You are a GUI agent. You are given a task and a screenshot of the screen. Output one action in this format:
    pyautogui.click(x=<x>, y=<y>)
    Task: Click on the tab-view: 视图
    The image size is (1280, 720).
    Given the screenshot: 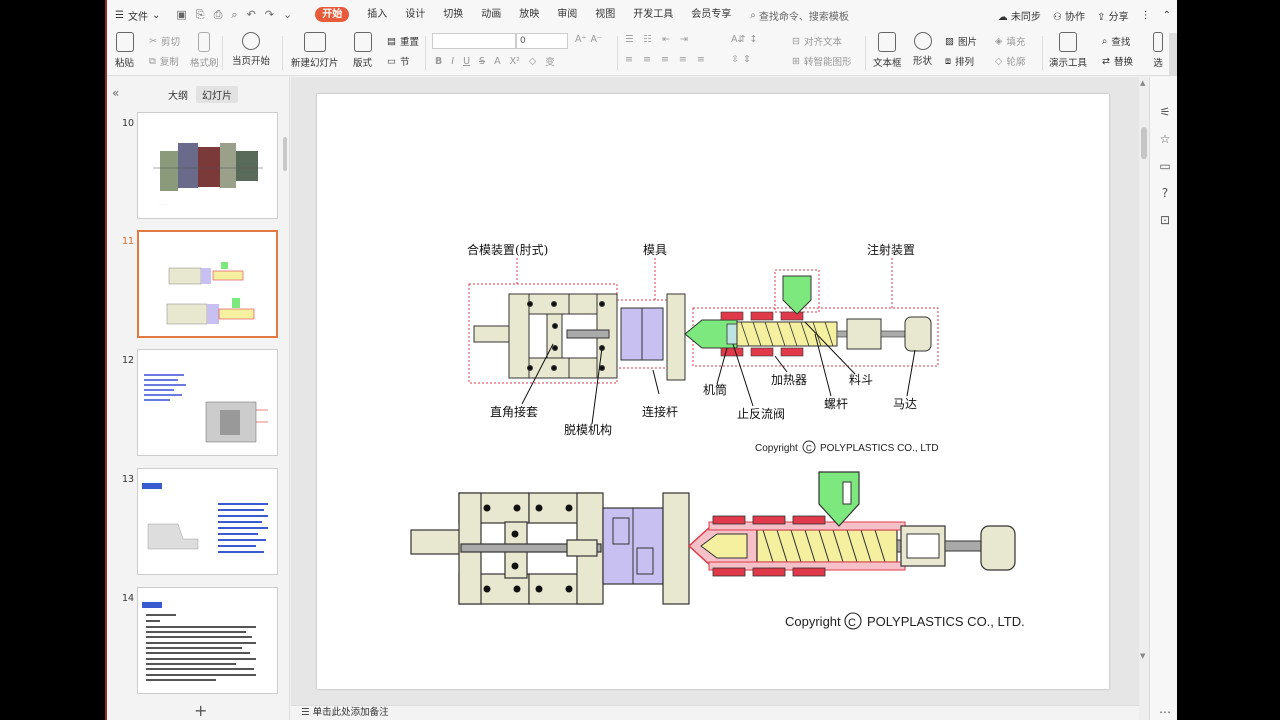 What is the action you would take?
    pyautogui.click(x=605, y=15)
    